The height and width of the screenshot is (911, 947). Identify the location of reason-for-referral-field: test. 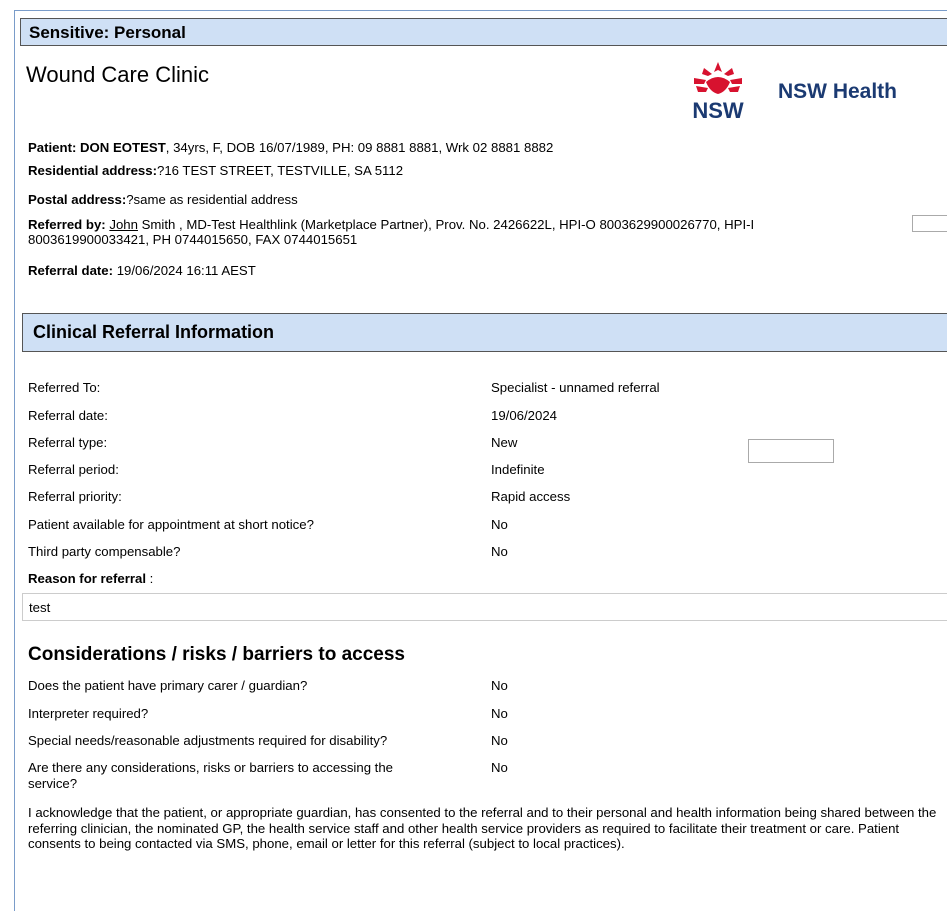
(484, 607).